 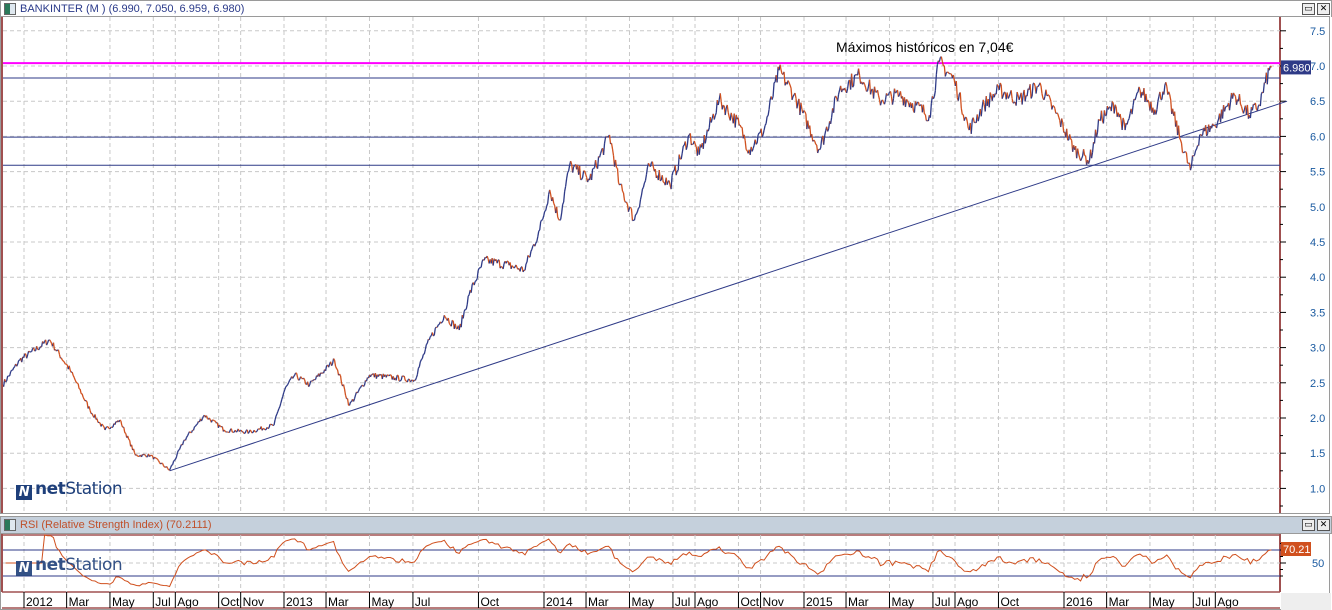 I want to click on close-button: ✕, so click(x=1323, y=9).